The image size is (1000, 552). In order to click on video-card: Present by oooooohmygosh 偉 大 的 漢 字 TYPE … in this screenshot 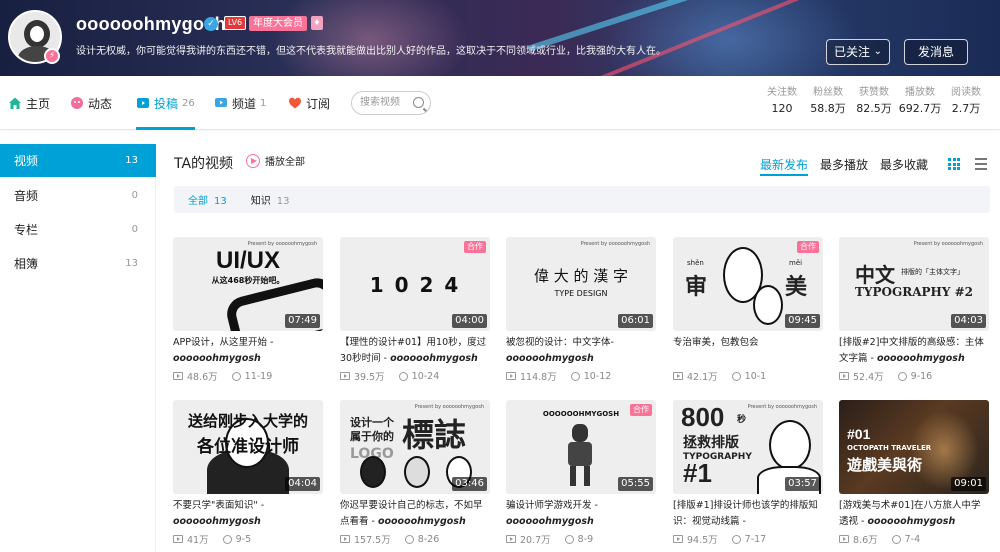, I will do `click(581, 312)`.